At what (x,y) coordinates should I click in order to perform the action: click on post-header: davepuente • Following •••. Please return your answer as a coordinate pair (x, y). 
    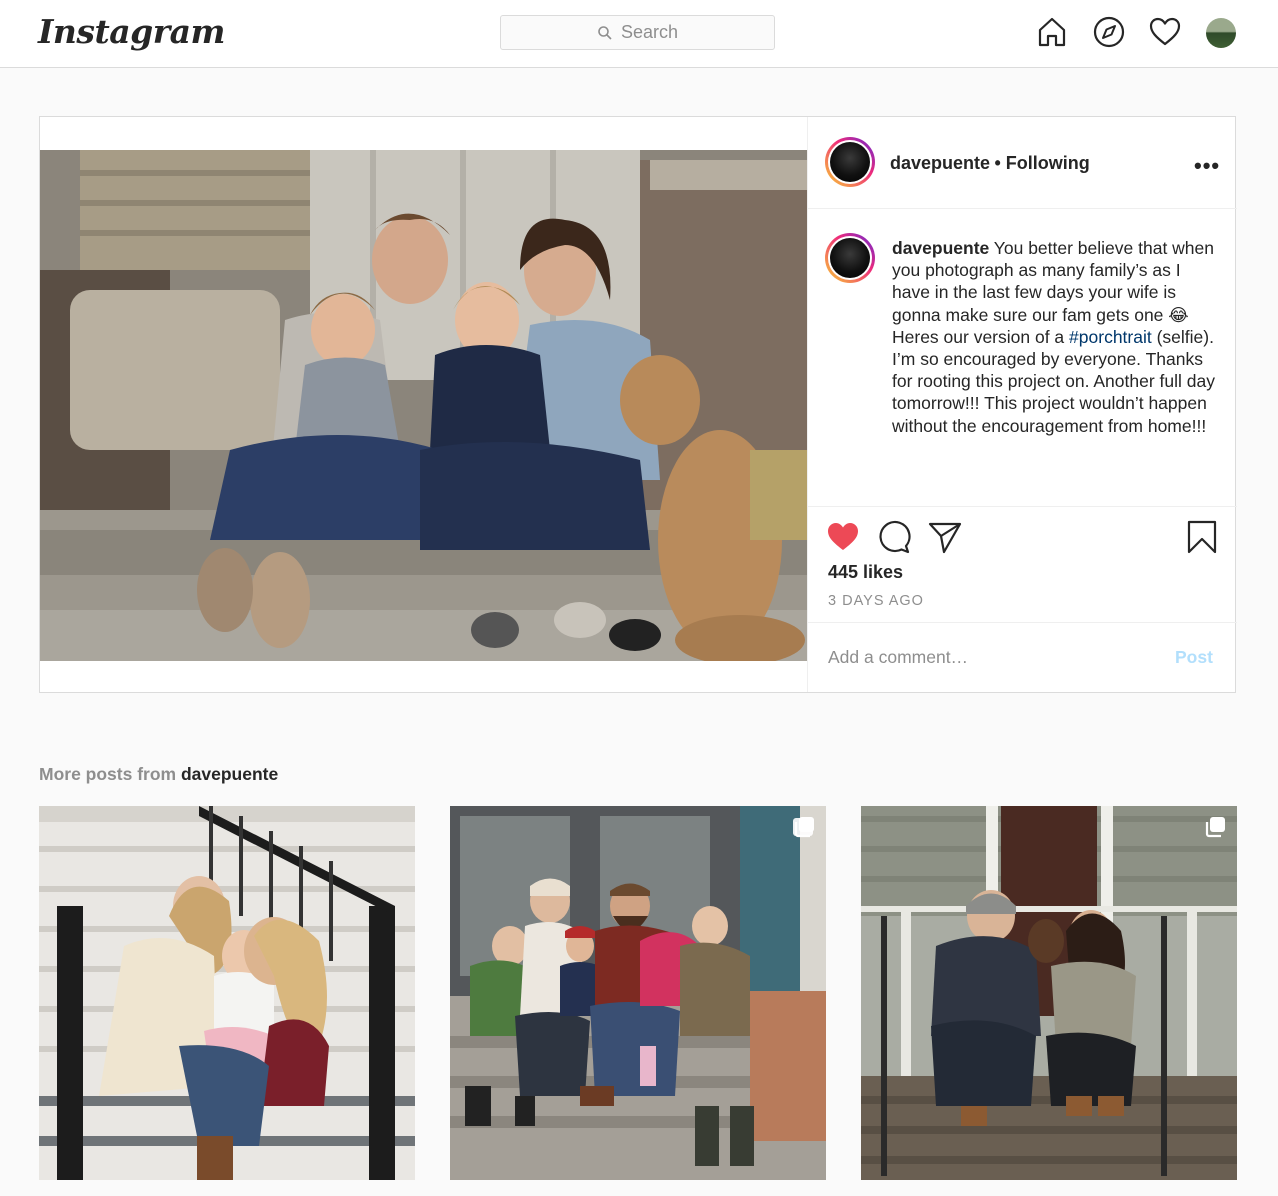
    Looking at the image, I should click on (1022, 163).